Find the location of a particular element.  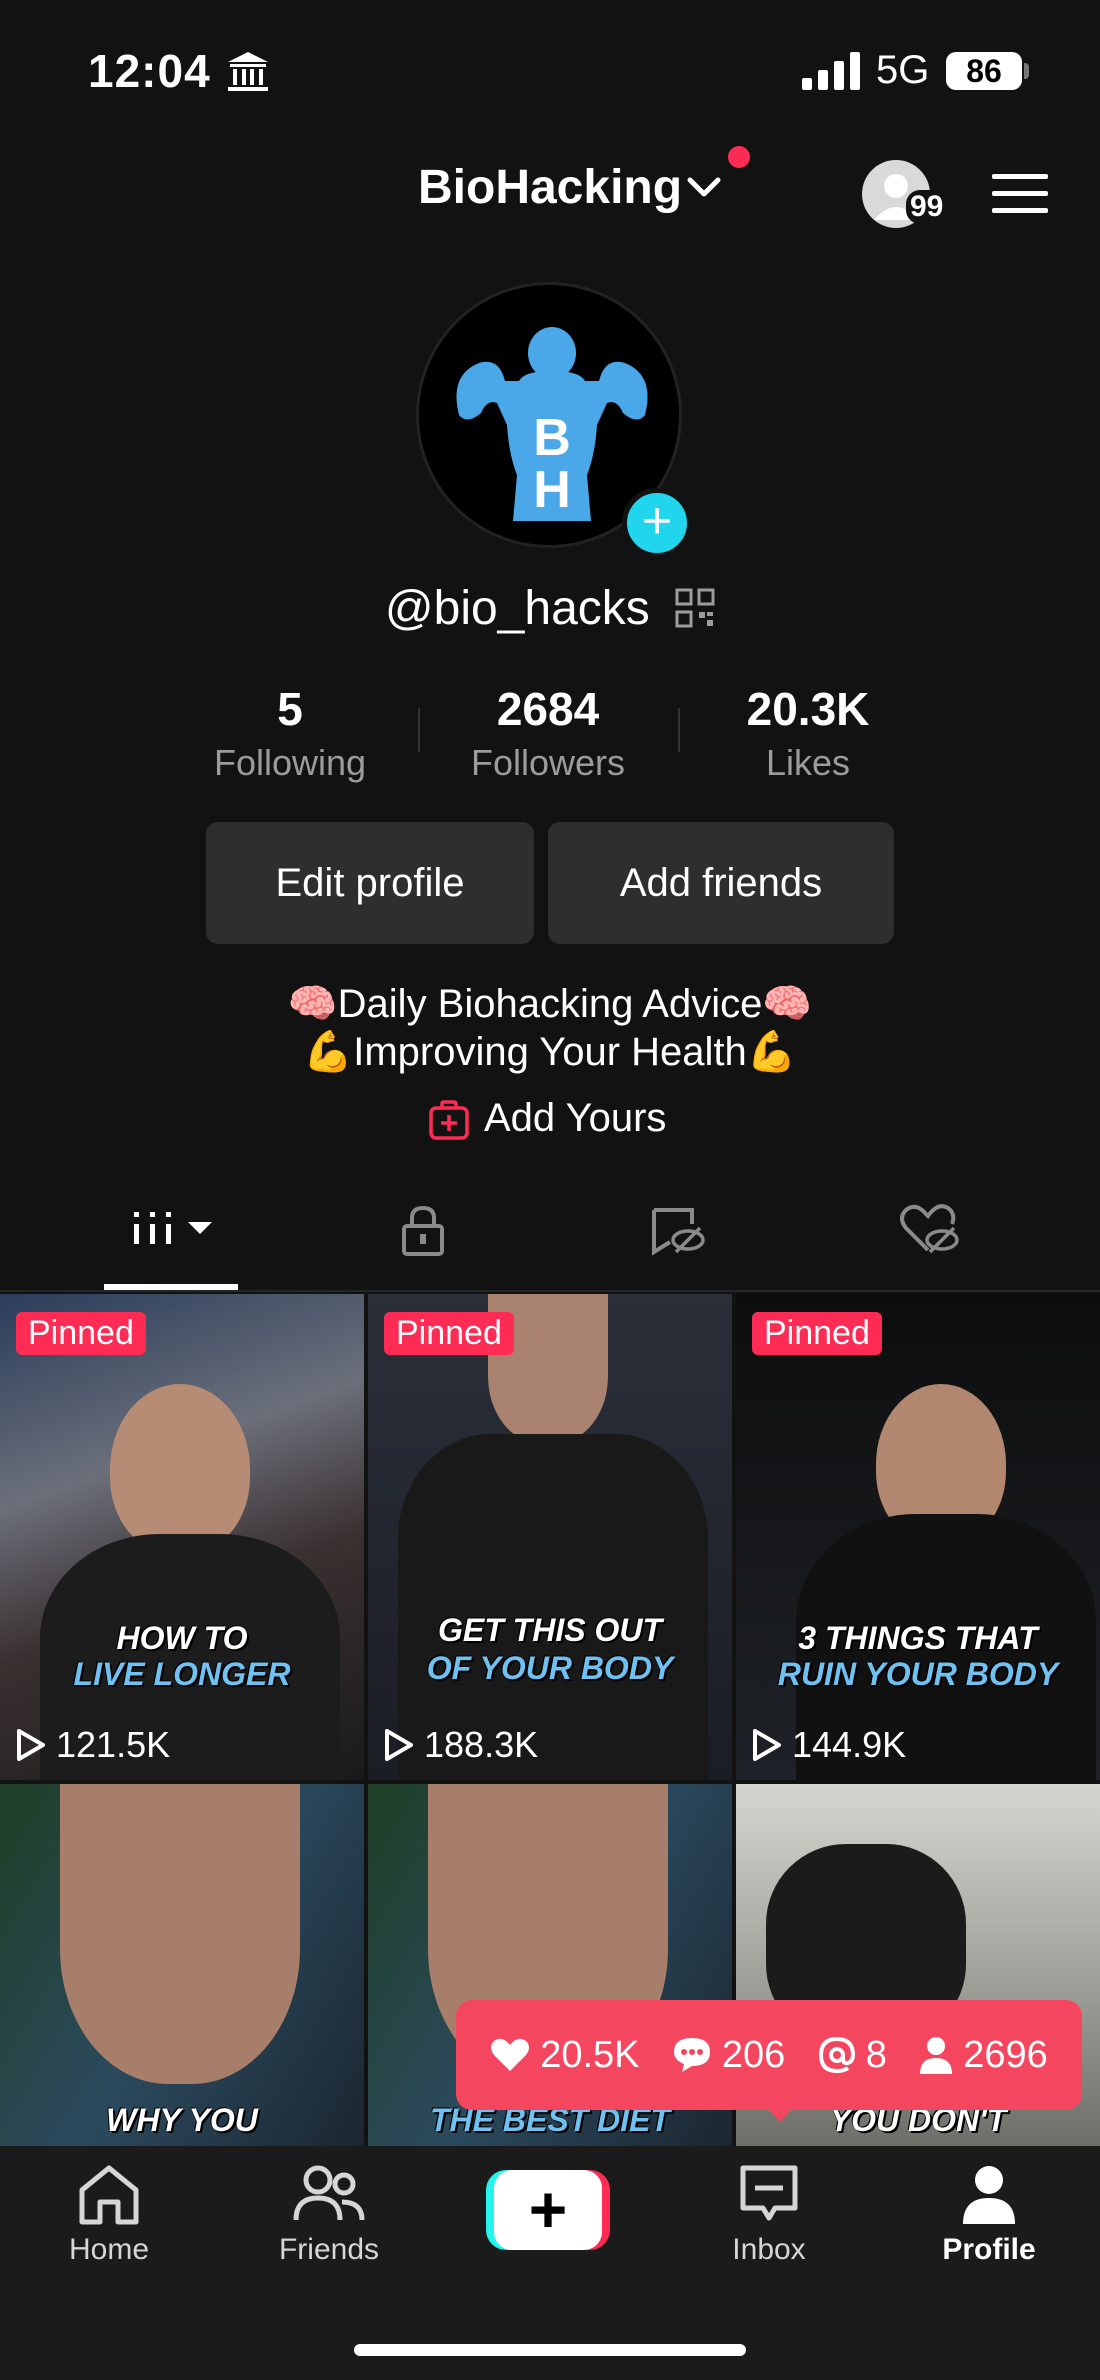

popup-comments-count: 206 is located at coordinates (753, 2054).